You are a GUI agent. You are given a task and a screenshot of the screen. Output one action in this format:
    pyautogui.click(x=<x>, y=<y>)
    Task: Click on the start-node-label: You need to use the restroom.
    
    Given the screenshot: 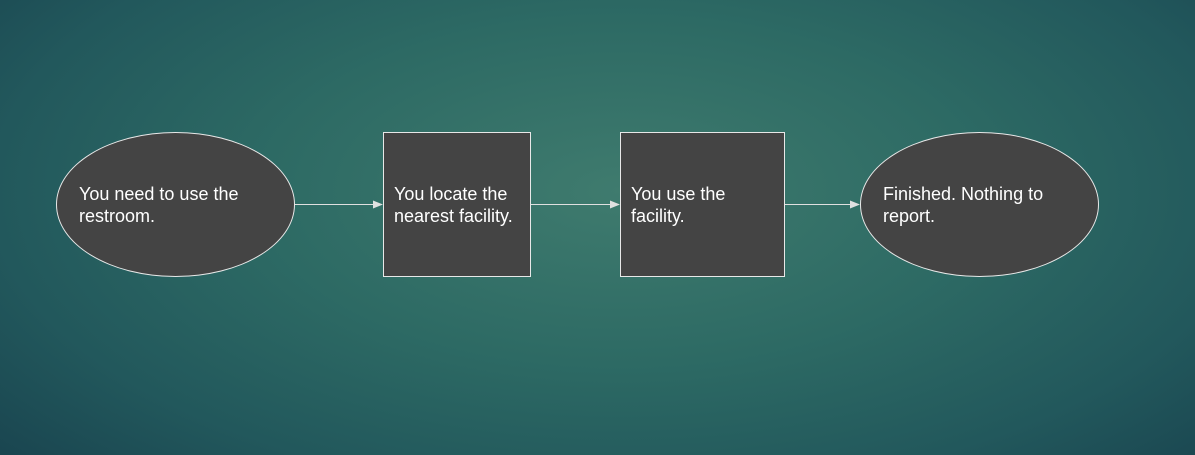 What is the action you would take?
    pyautogui.click(x=159, y=204)
    